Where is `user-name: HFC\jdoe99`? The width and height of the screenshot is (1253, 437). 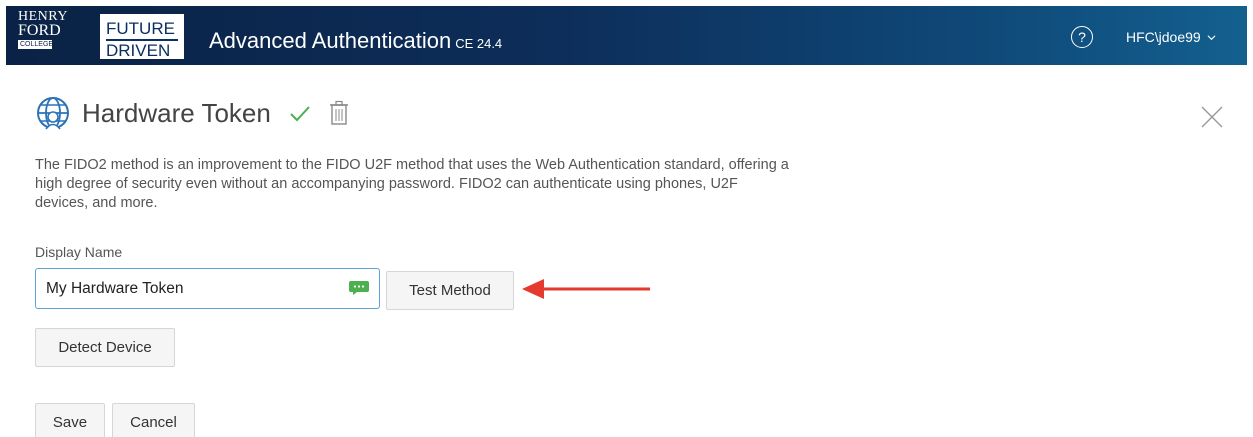 user-name: HFC\jdoe99 is located at coordinates (1163, 37).